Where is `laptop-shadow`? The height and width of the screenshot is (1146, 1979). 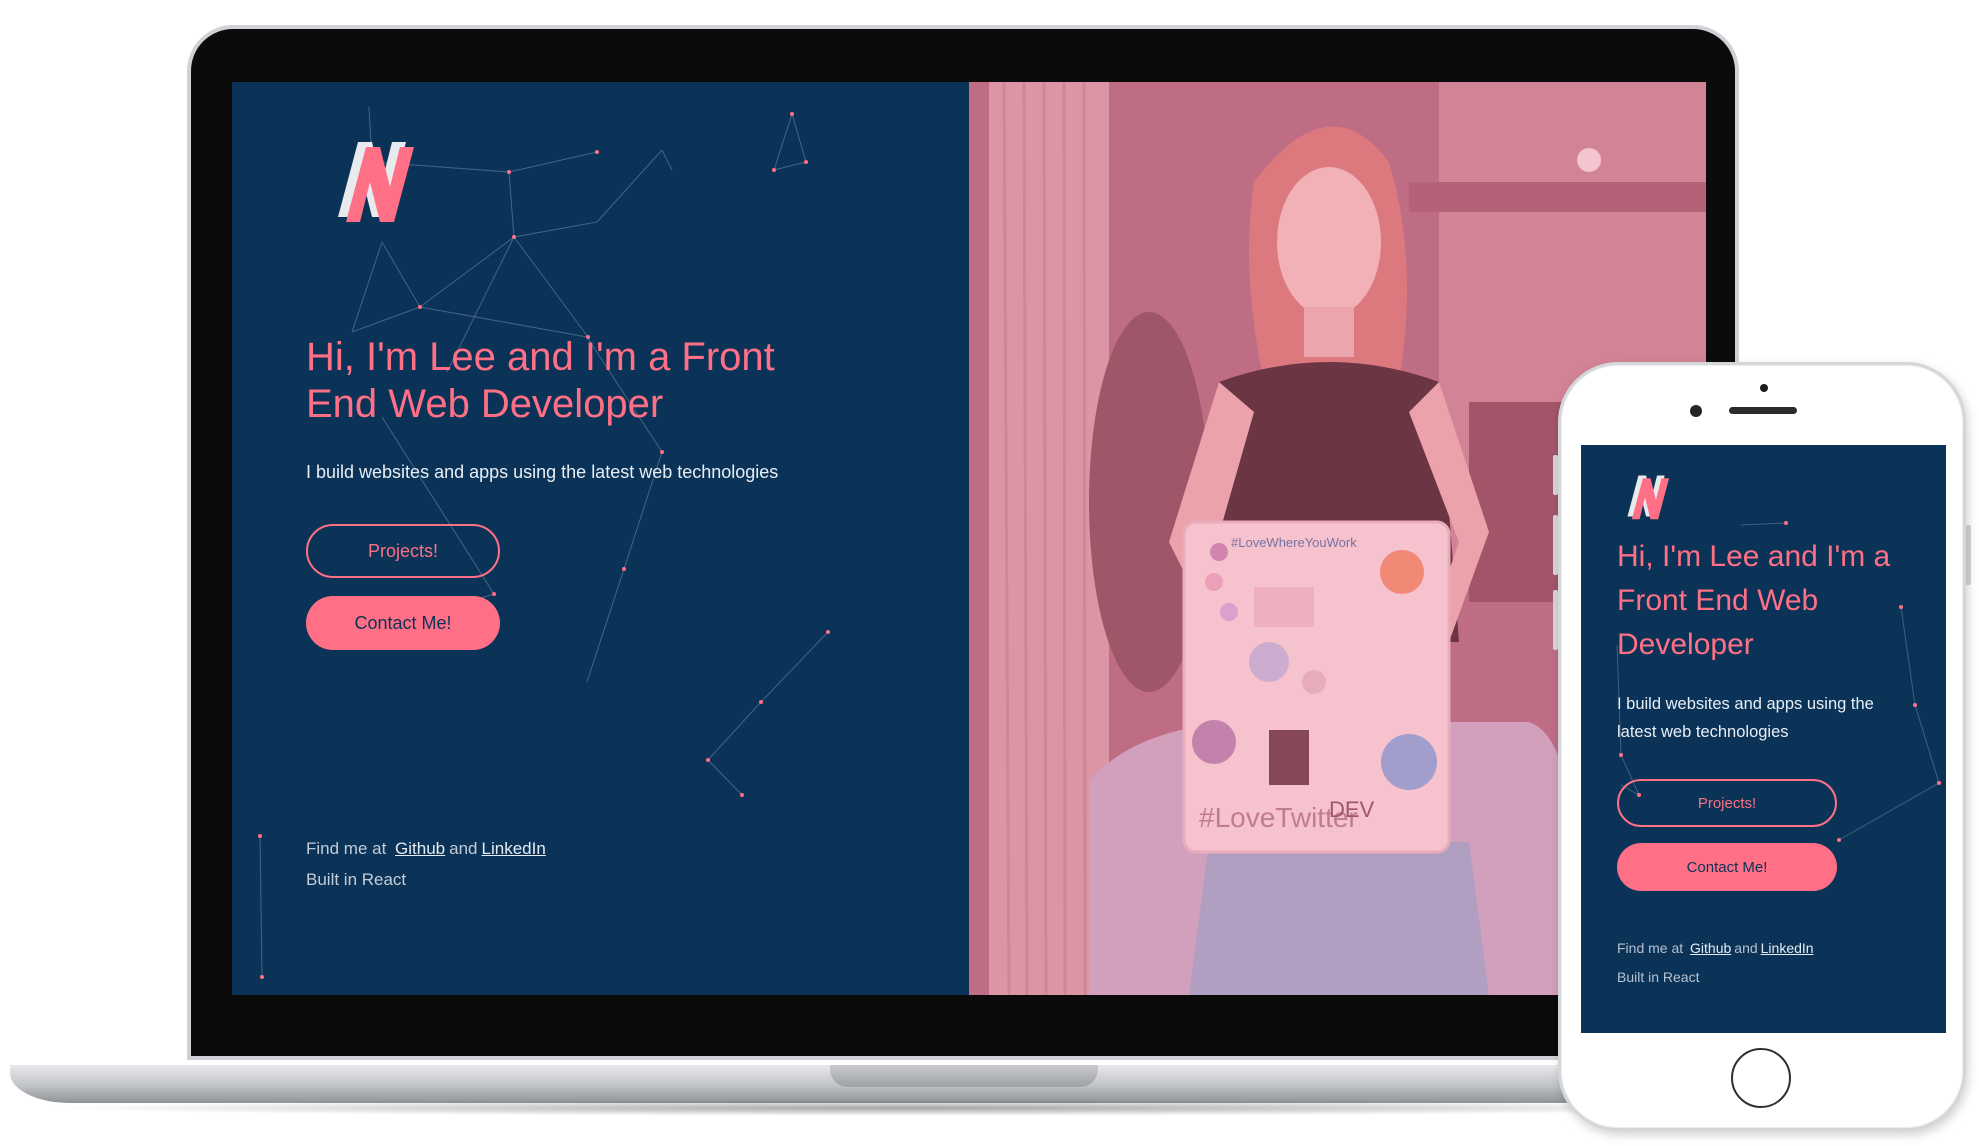
laptop-shadow is located at coordinates (910, 1108).